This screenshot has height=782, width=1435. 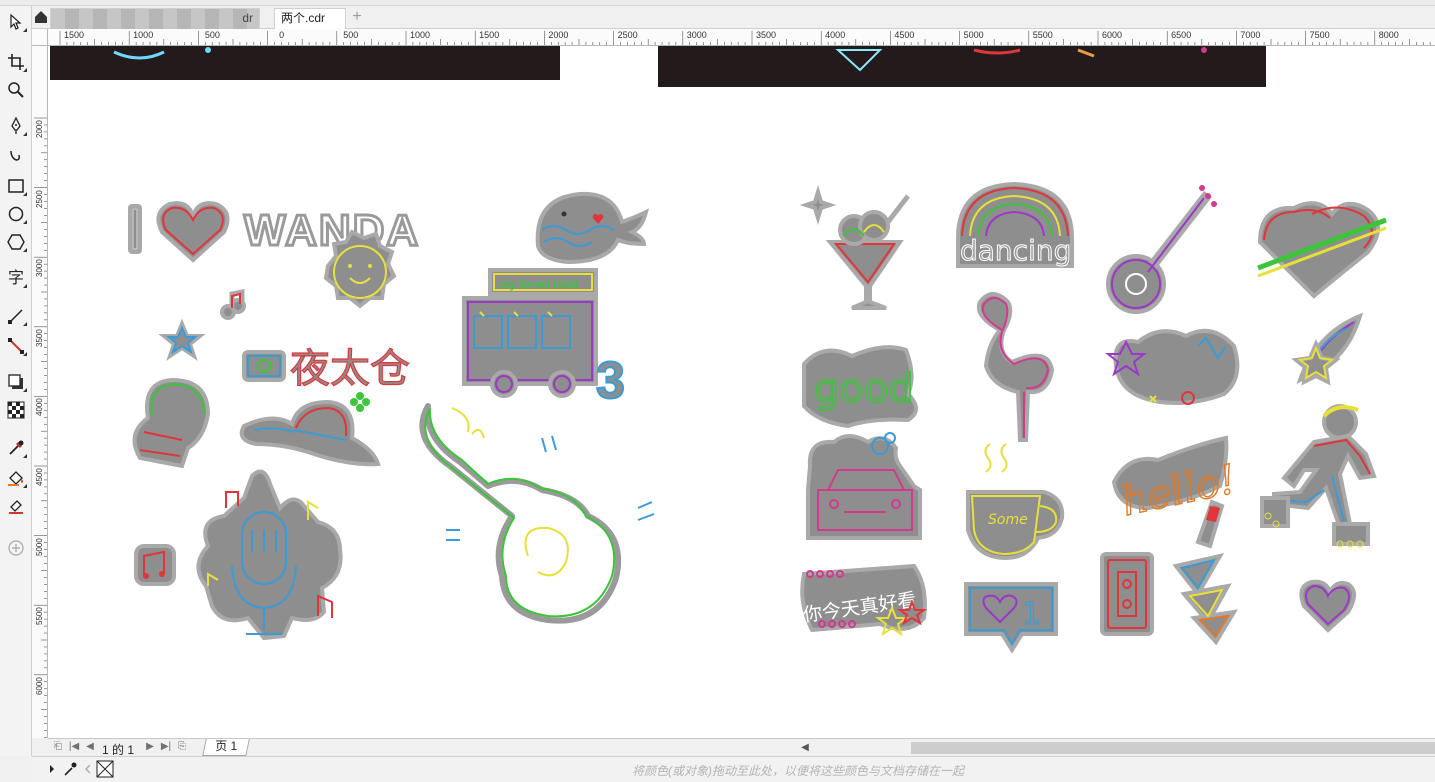 What do you see at coordinates (1250, 35) in the screenshot?
I see `ruler-label: 7000` at bounding box center [1250, 35].